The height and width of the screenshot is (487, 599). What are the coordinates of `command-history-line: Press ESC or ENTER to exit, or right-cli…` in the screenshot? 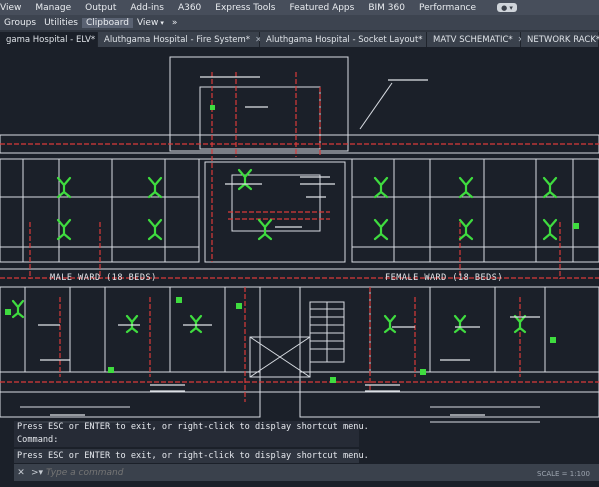 It's located at (191, 427).